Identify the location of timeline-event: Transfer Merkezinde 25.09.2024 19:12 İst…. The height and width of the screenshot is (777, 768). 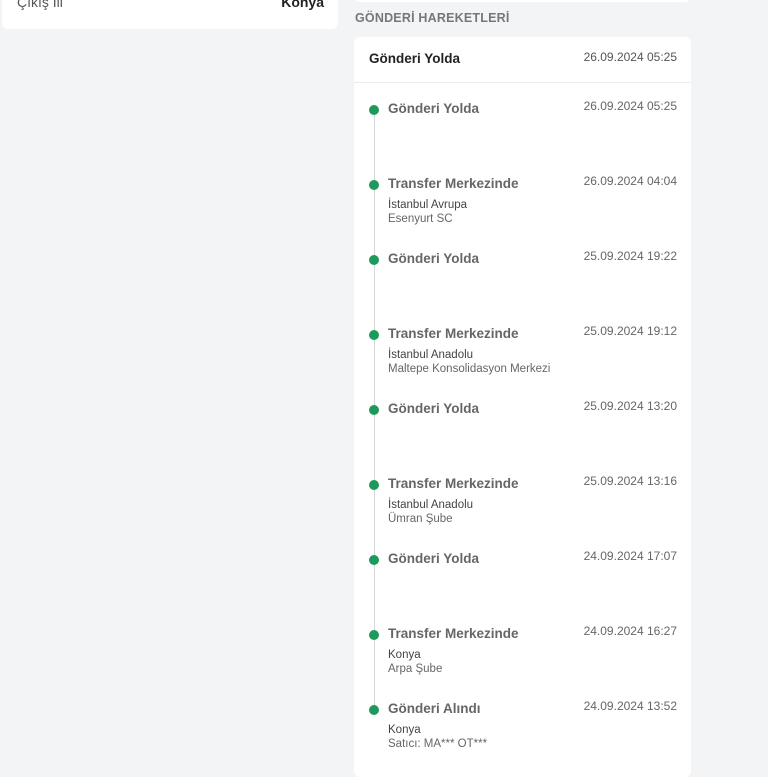
(522, 360).